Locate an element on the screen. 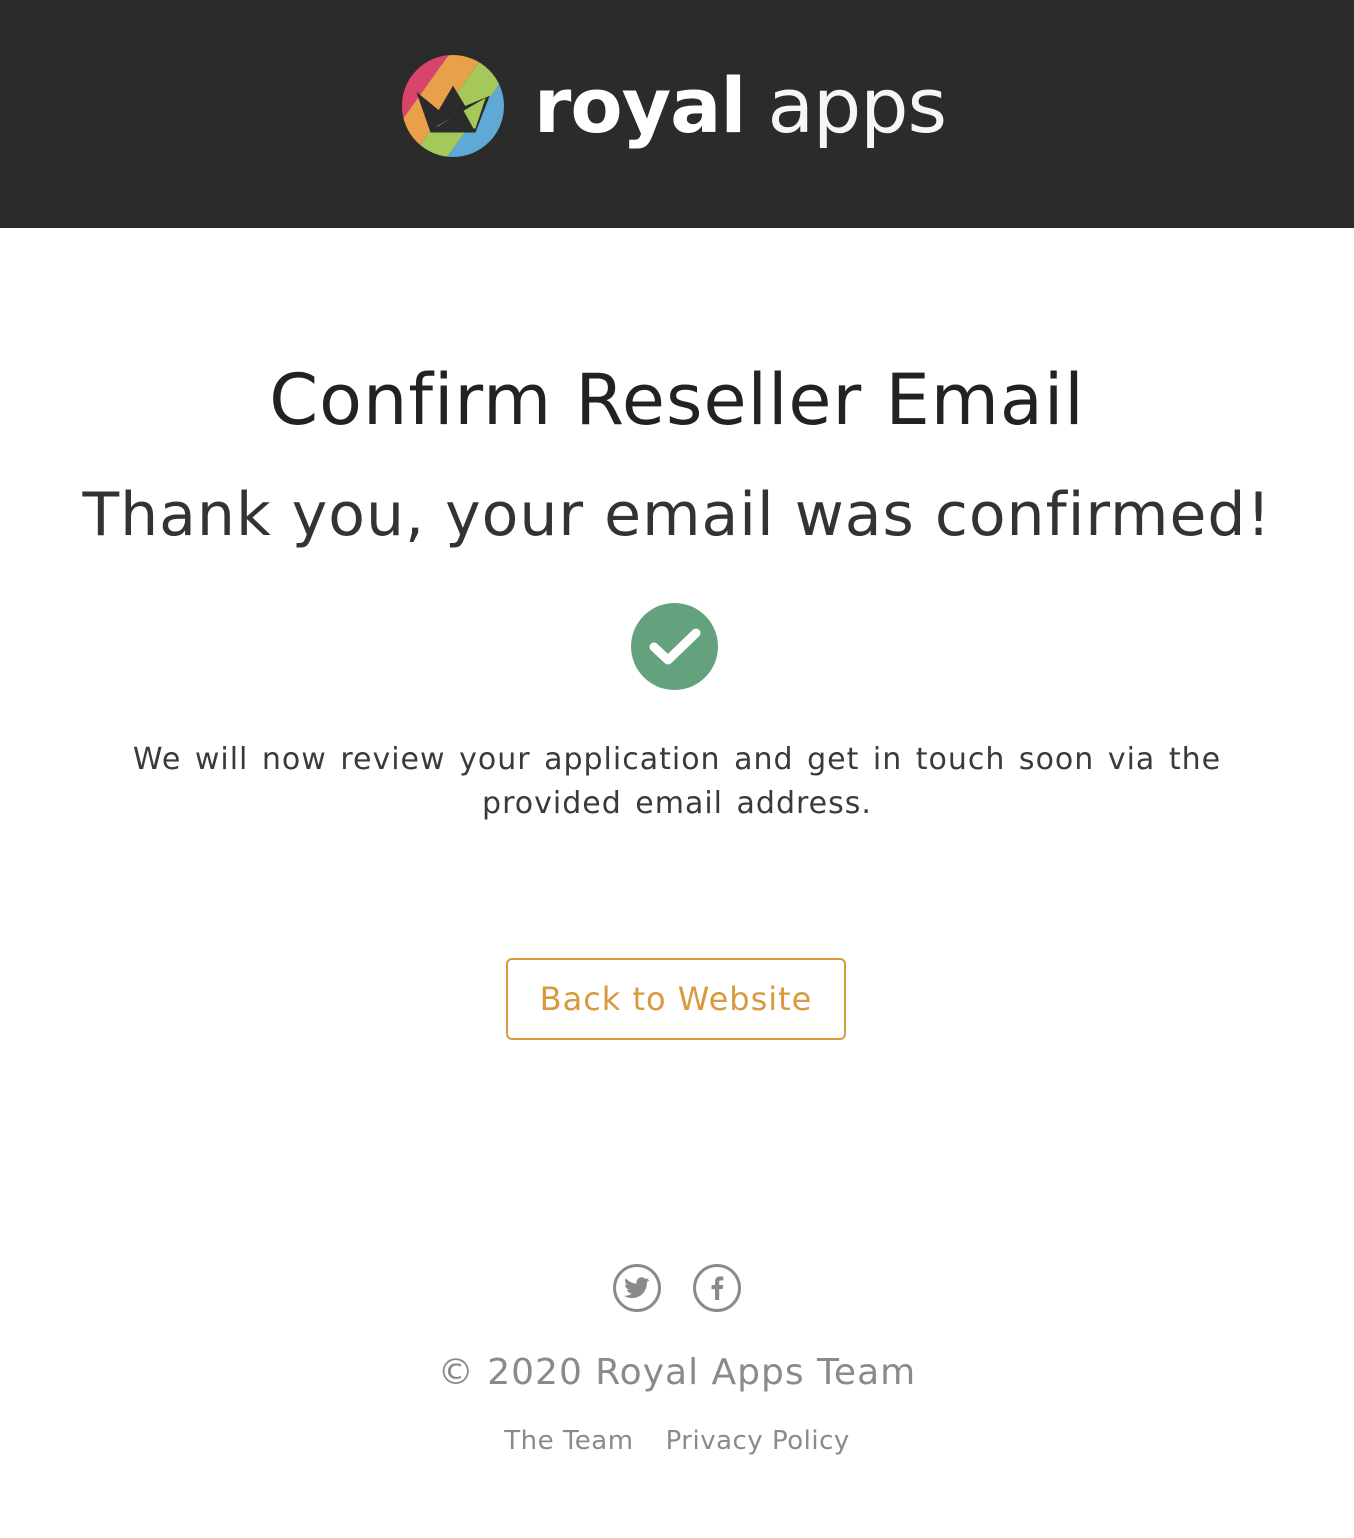 This screenshot has width=1354, height=1538. back-to-website-button: Back to Website is located at coordinates (676, 999).